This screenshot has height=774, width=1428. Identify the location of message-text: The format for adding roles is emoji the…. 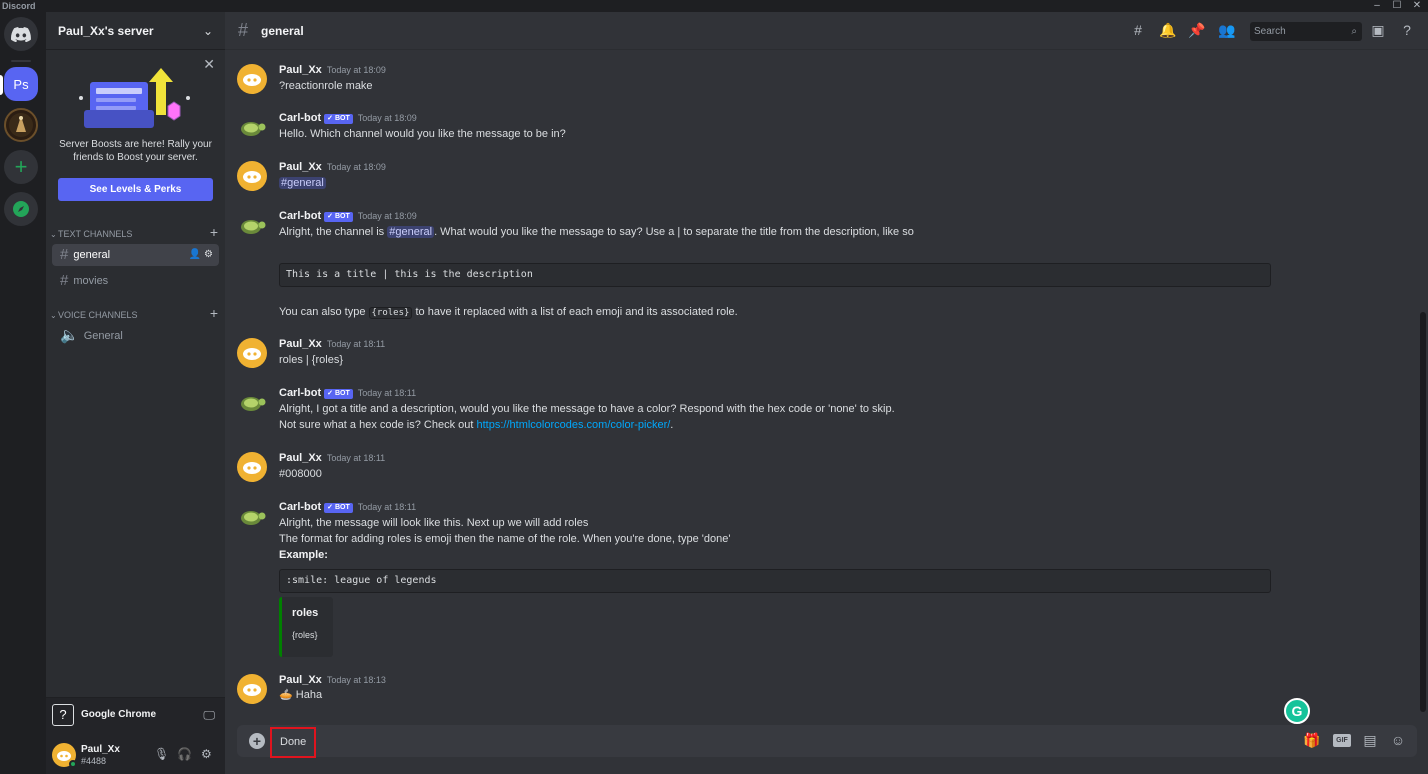
(505, 539).